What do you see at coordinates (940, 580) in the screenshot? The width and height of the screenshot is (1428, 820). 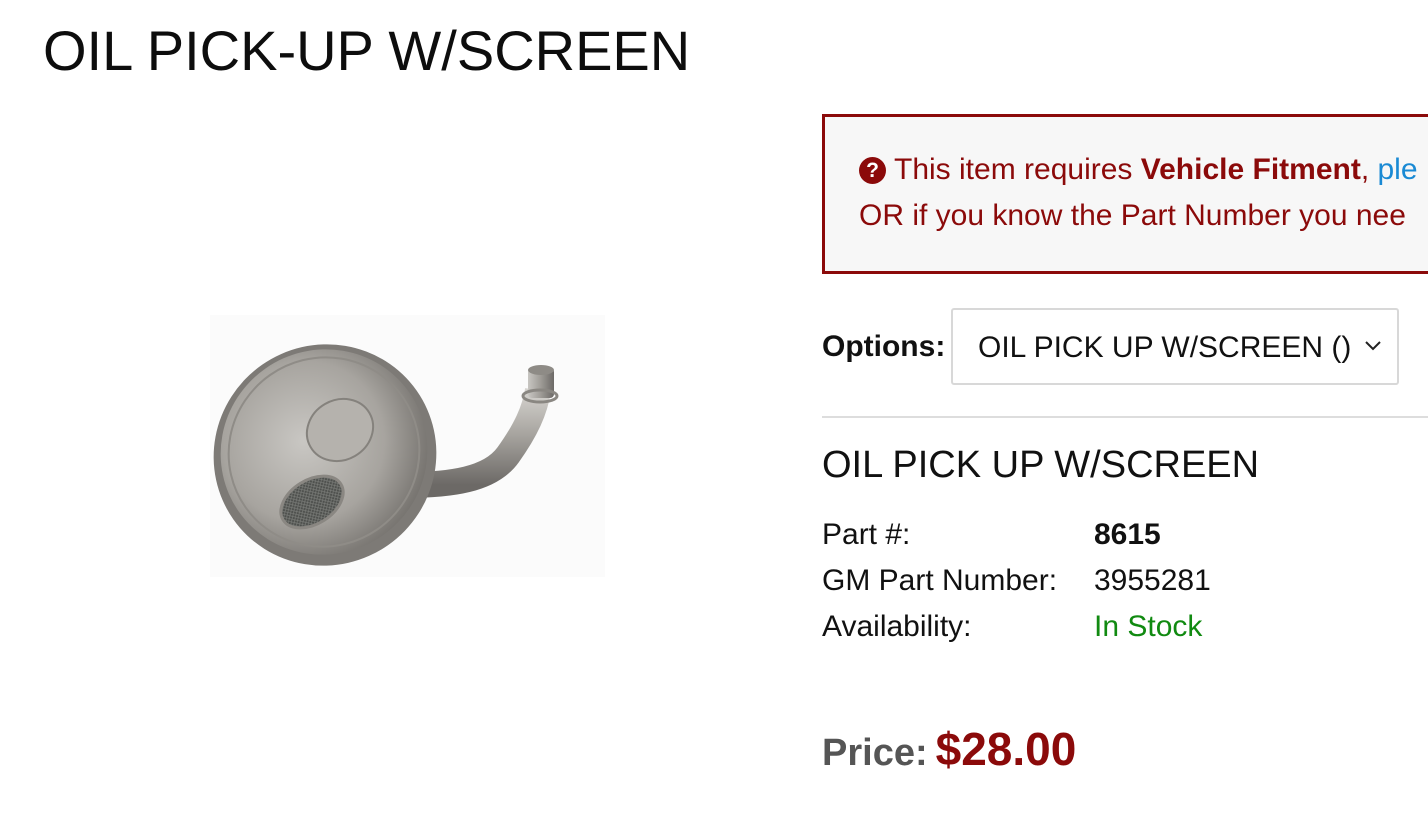 I see `spec-label: GM Part Number:` at bounding box center [940, 580].